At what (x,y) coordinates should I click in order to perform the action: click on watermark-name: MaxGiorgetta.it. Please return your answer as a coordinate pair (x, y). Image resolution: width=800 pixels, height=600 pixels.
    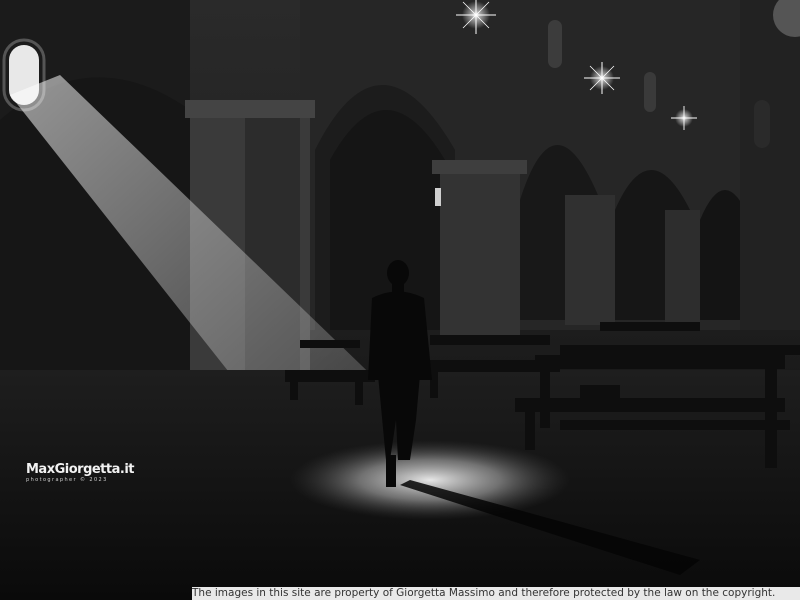
    Looking at the image, I should click on (80, 469).